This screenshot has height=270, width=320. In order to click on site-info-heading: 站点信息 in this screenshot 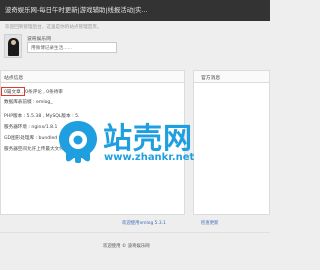, I will do `click(14, 78)`.